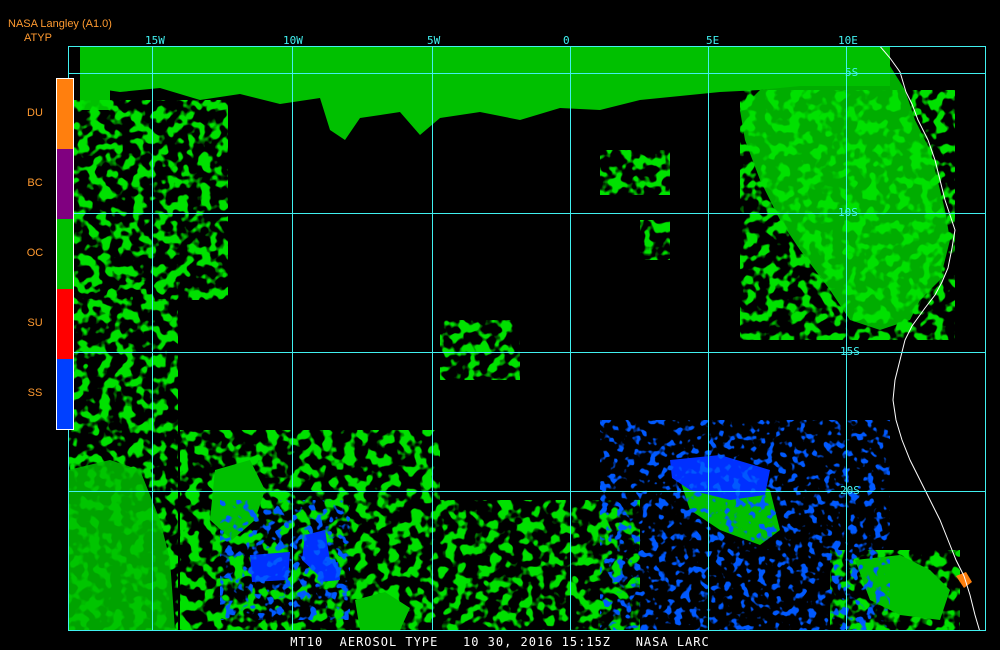 This screenshot has height=650, width=1000. I want to click on lon-label: 5W, so click(434, 40).